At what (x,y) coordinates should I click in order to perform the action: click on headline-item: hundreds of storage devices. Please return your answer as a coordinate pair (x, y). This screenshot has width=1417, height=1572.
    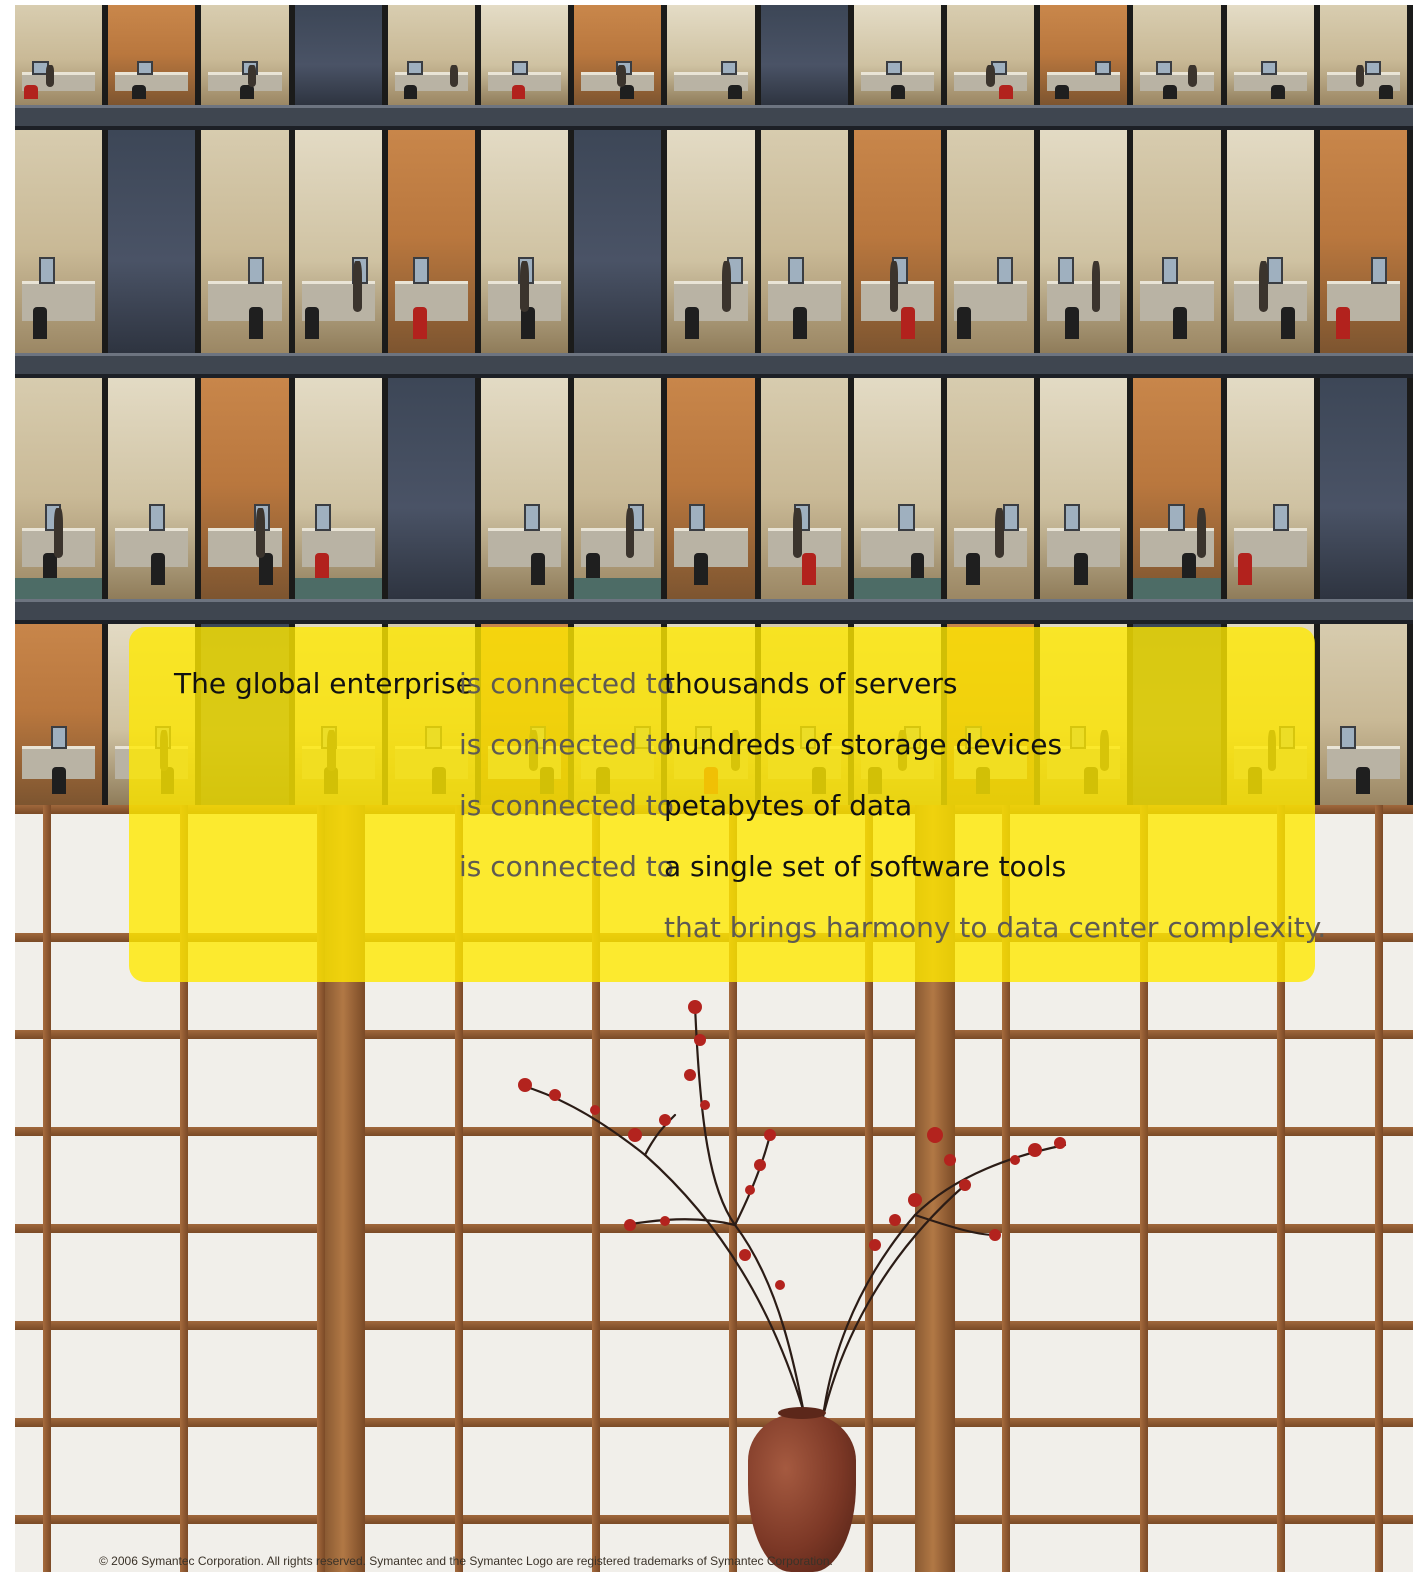
    Looking at the image, I should click on (863, 744).